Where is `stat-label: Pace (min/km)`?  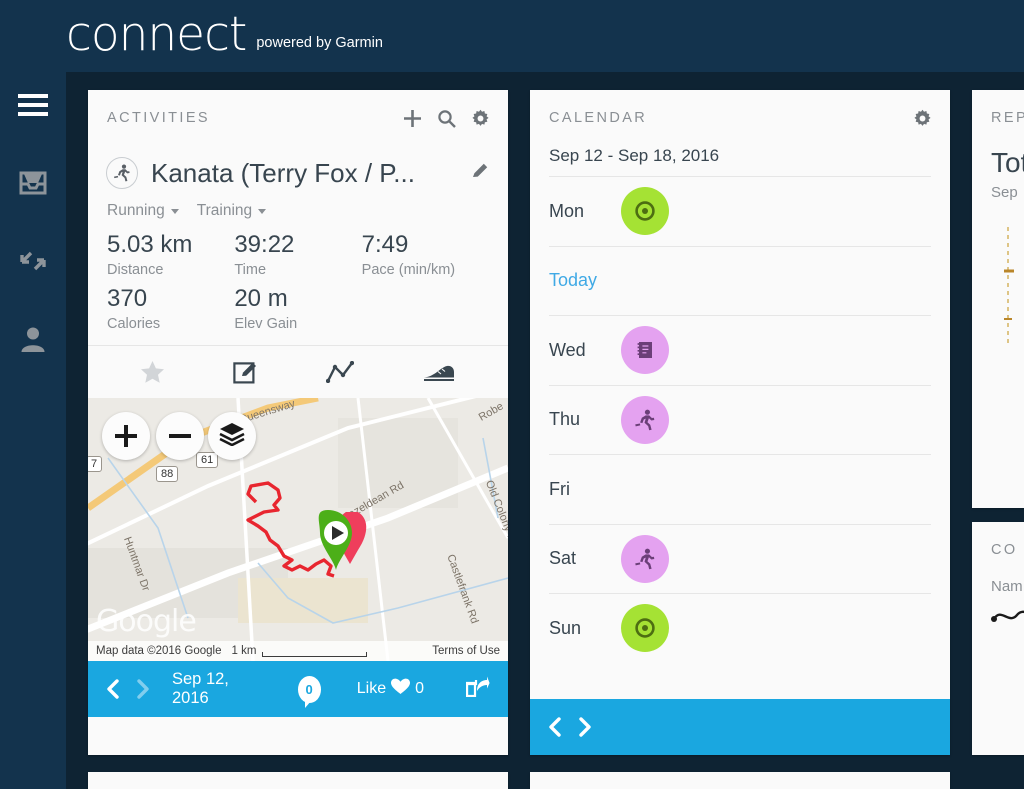 stat-label: Pace (min/km) is located at coordinates (408, 270).